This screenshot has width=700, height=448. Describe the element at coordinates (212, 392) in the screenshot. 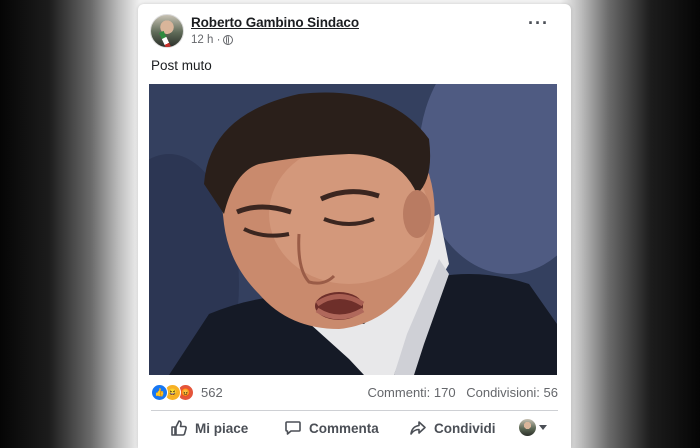

I see `reaction-count: 562` at that location.